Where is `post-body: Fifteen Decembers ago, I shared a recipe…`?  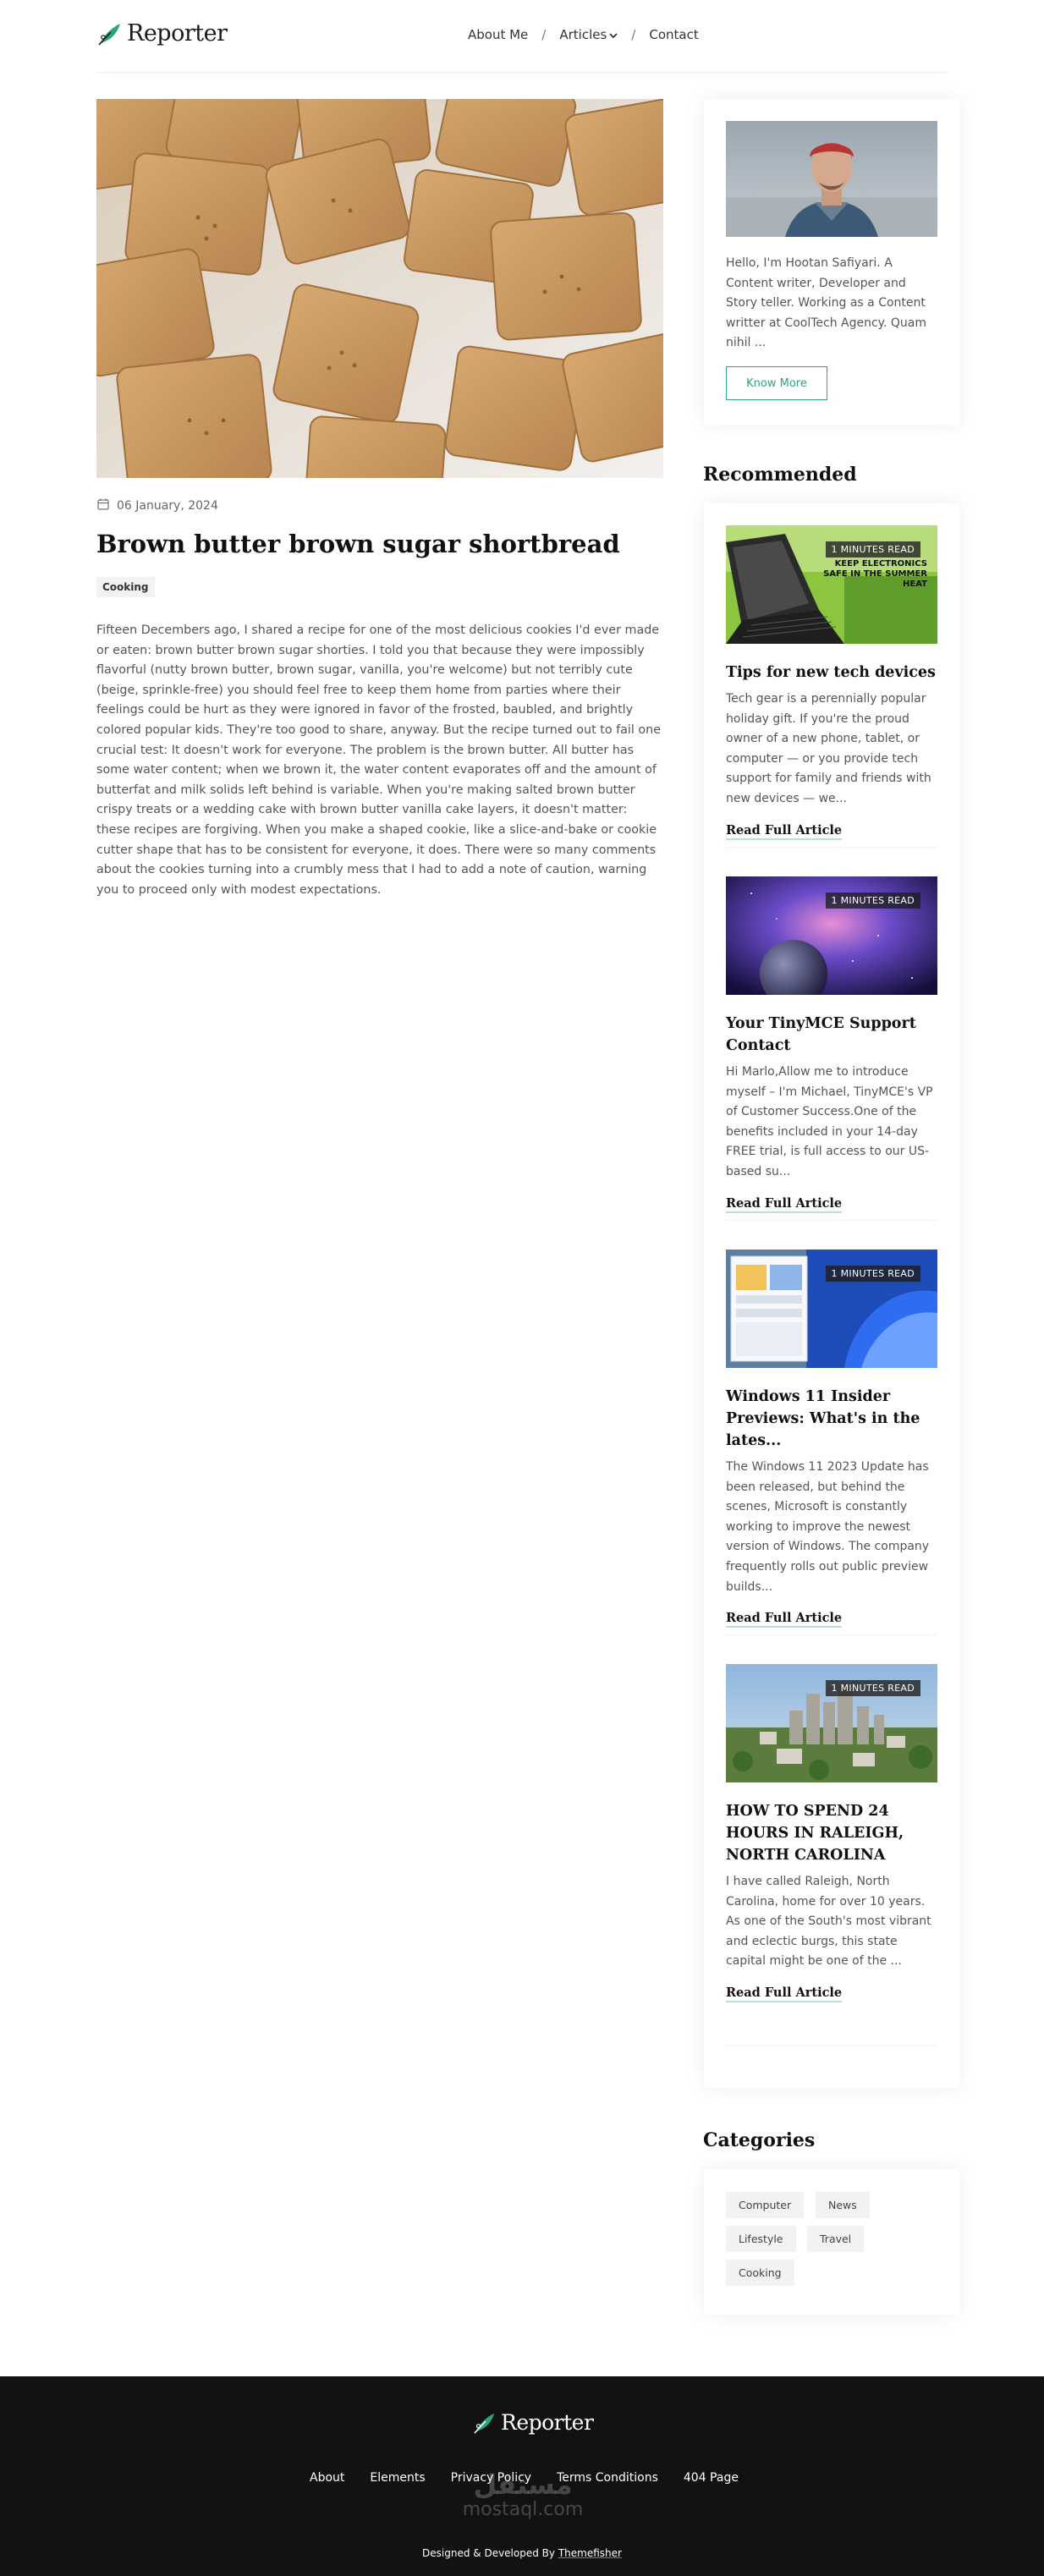 post-body: Fifteen Decembers ago, I shared a recipe… is located at coordinates (379, 760).